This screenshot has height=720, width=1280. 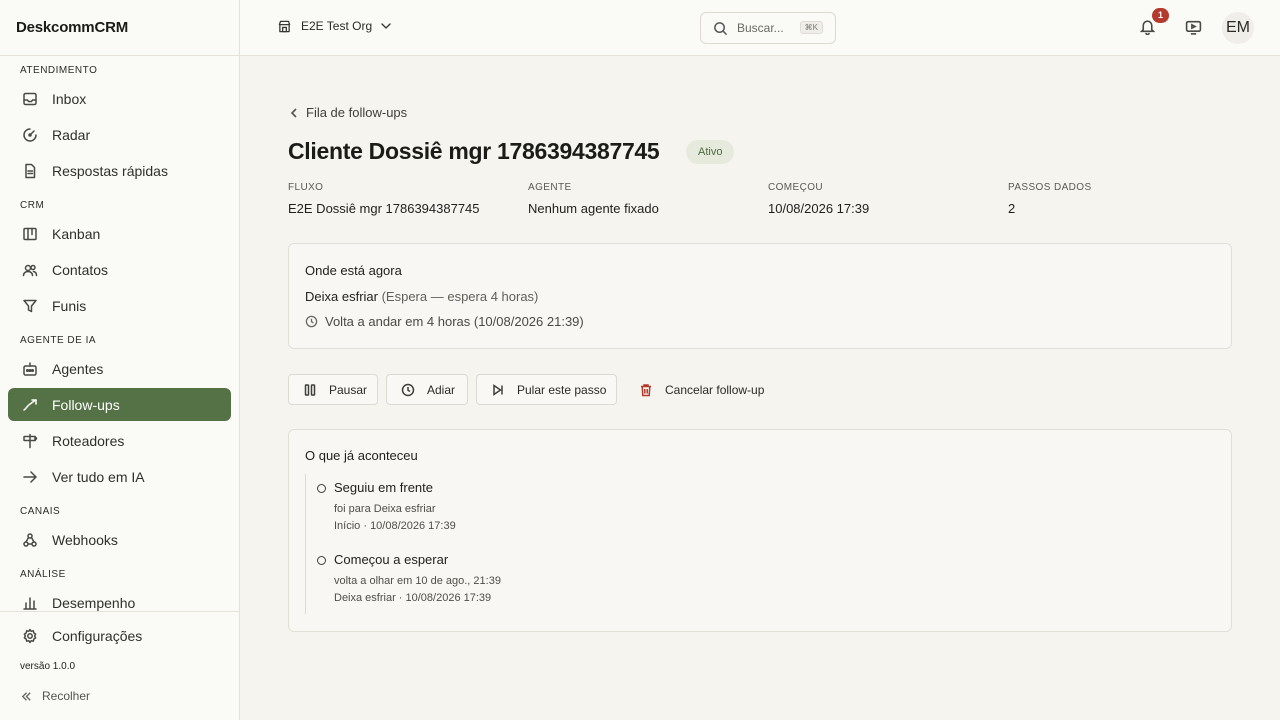 I want to click on radar-icon, so click(x=30, y=135).